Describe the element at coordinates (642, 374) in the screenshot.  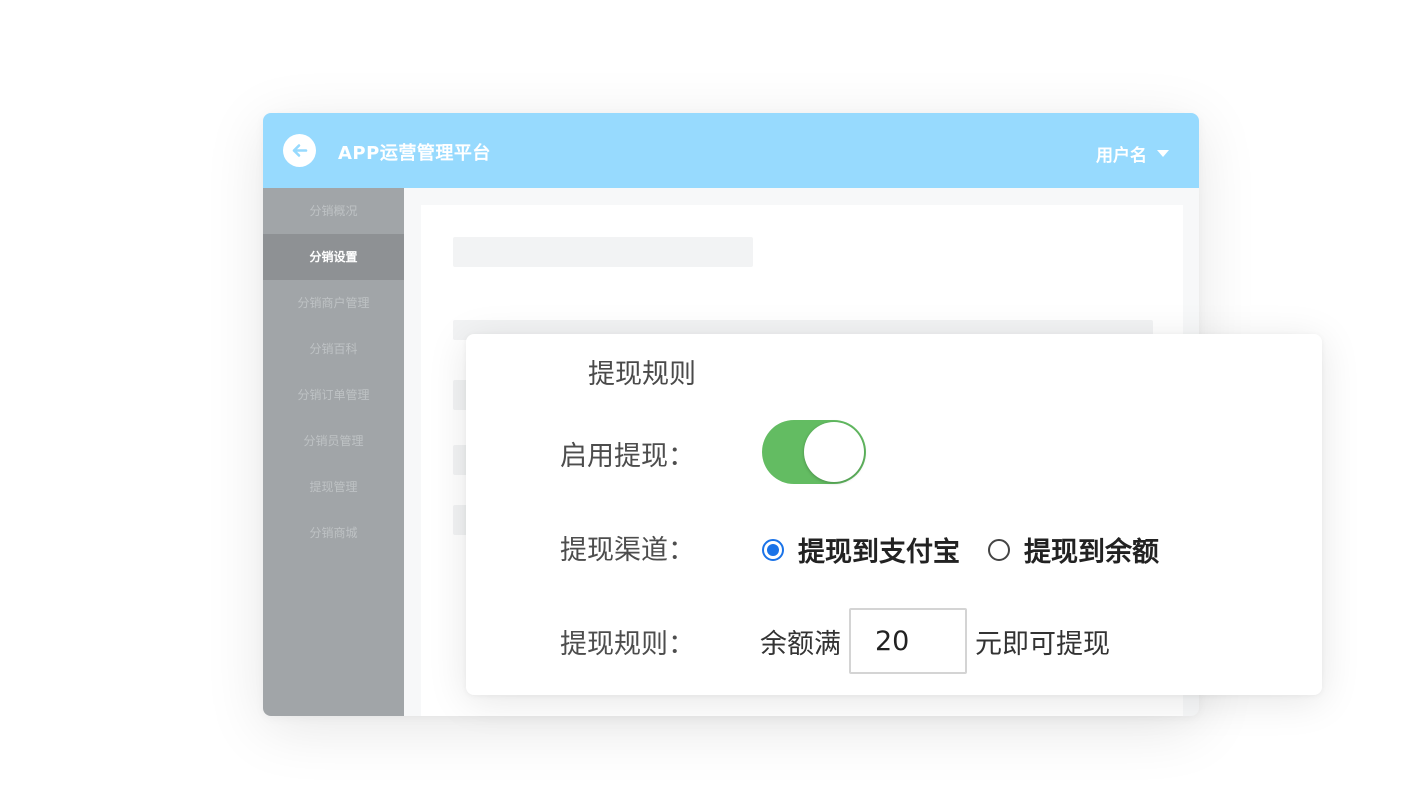
I see `card-title: 提现规则` at that location.